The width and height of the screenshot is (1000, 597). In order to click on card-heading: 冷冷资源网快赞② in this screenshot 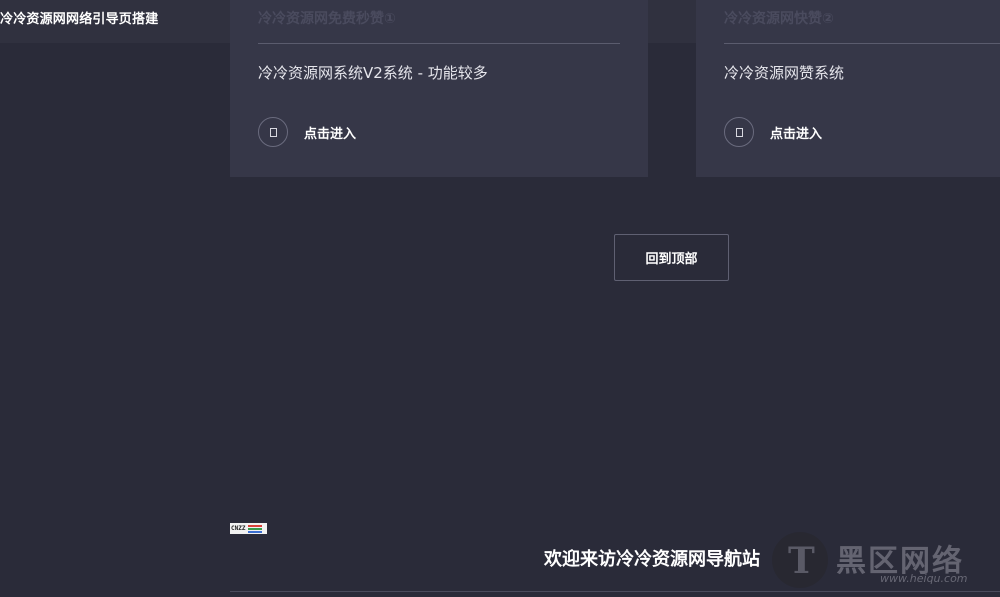, I will do `click(779, 19)`.